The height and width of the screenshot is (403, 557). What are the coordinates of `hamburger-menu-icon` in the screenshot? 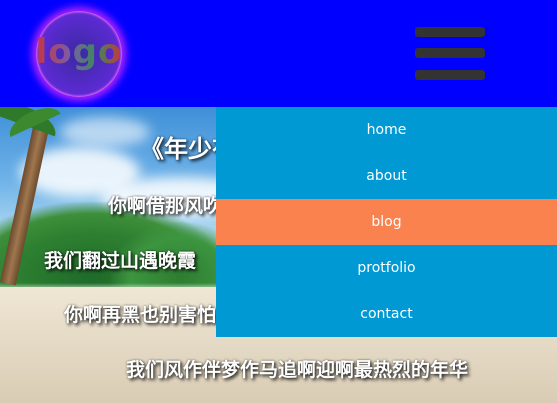 It's located at (450, 54).